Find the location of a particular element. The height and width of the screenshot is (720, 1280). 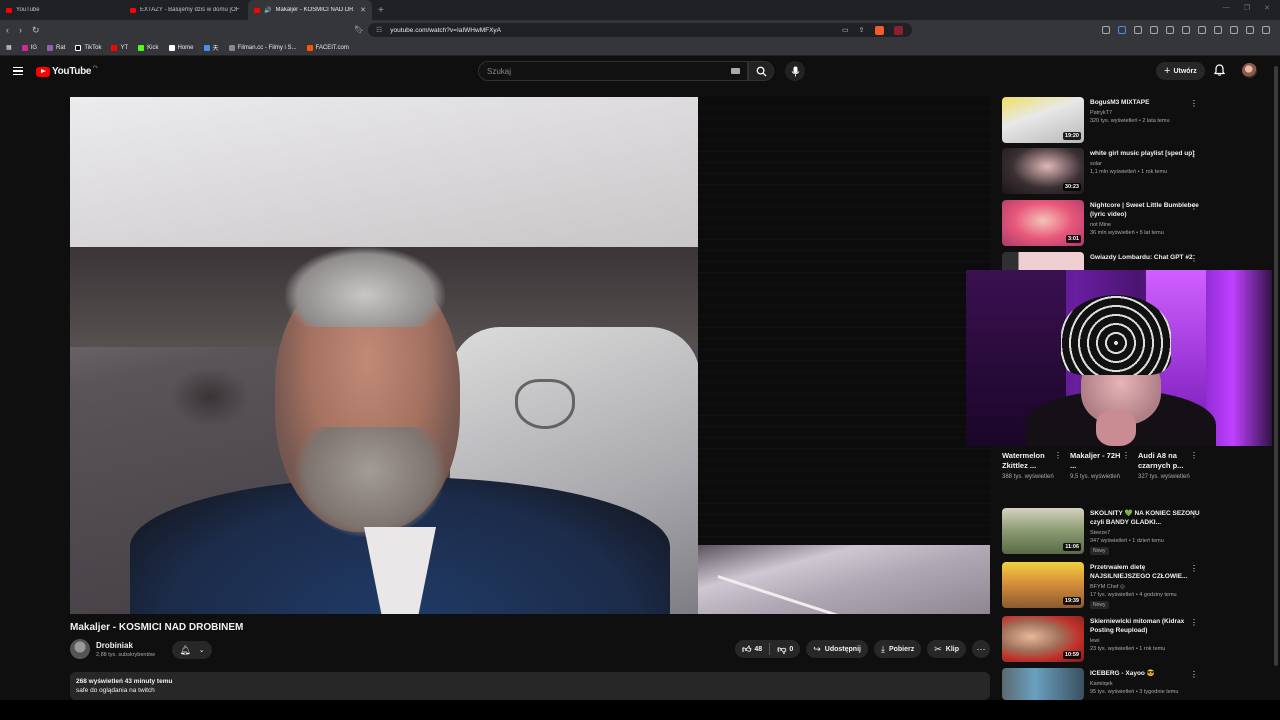

like-button: 👍︎ 48 is located at coordinates (752, 649).